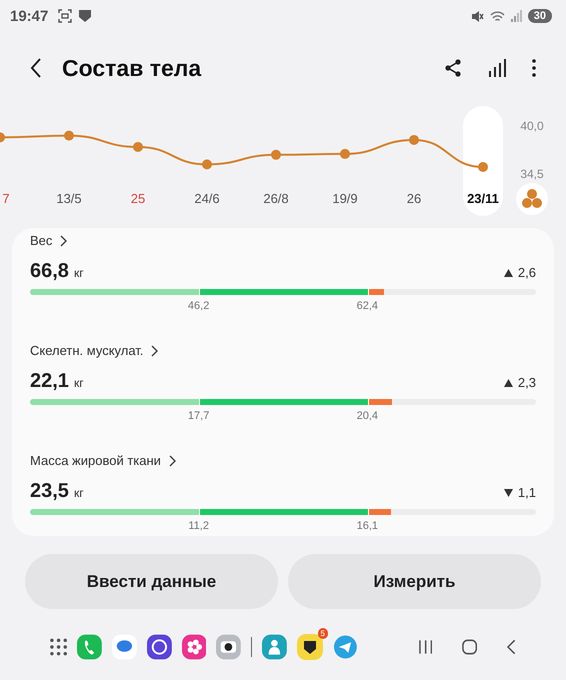 The height and width of the screenshot is (680, 566). What do you see at coordinates (274, 647) in the screenshot?
I see `figure-app-icon` at bounding box center [274, 647].